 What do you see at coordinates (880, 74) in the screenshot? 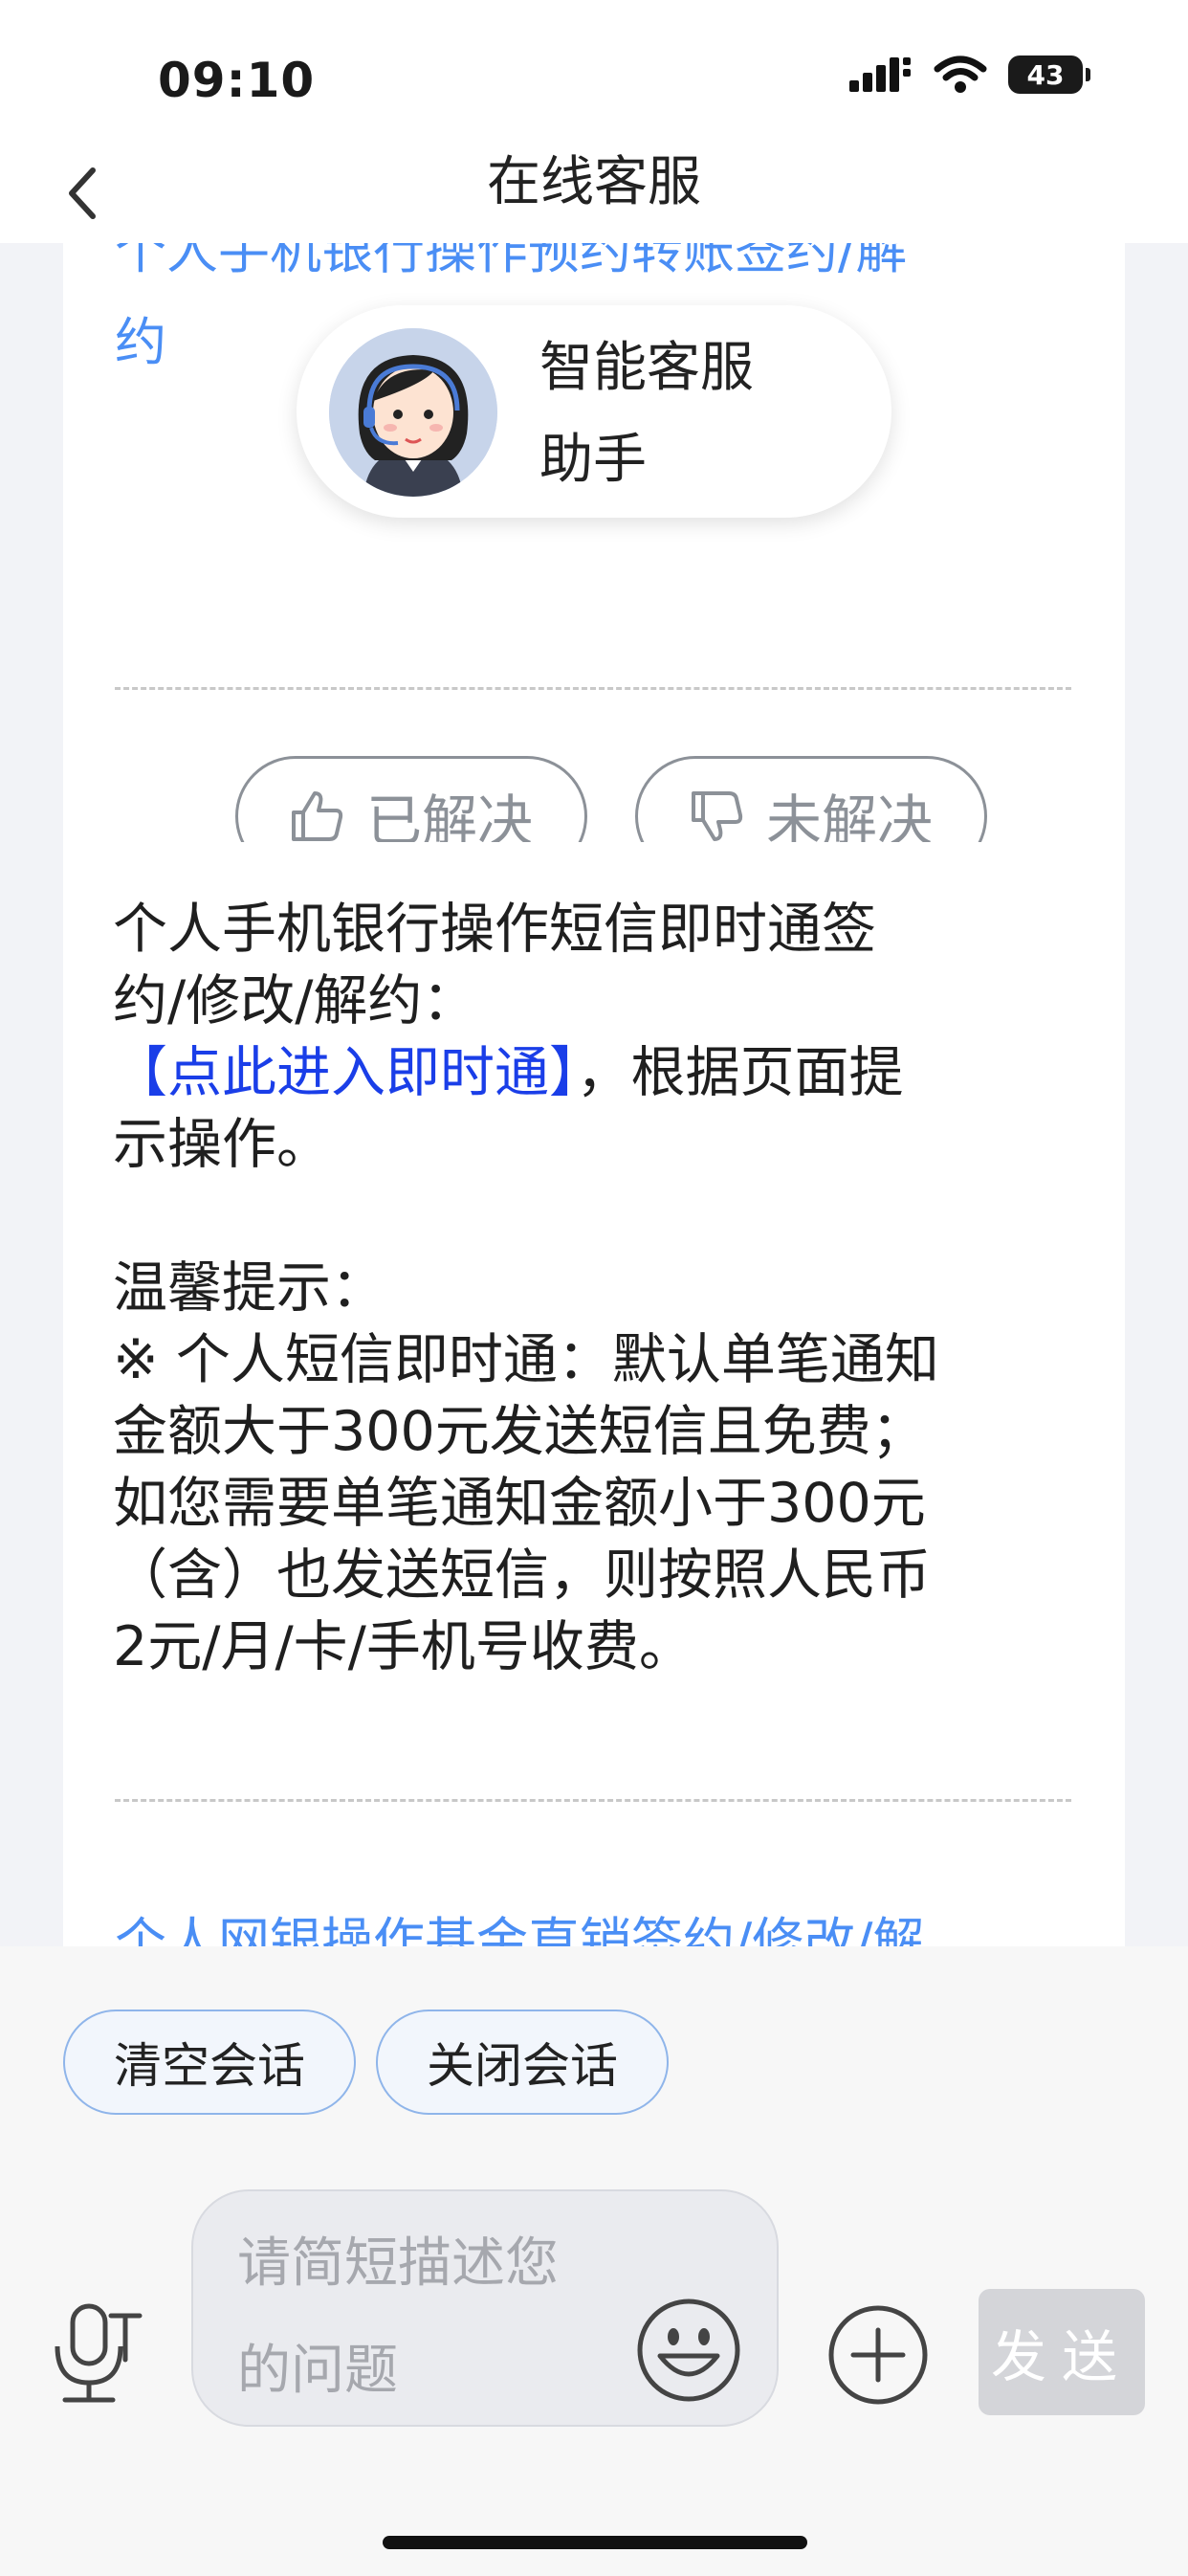
I see `signal-icon` at bounding box center [880, 74].